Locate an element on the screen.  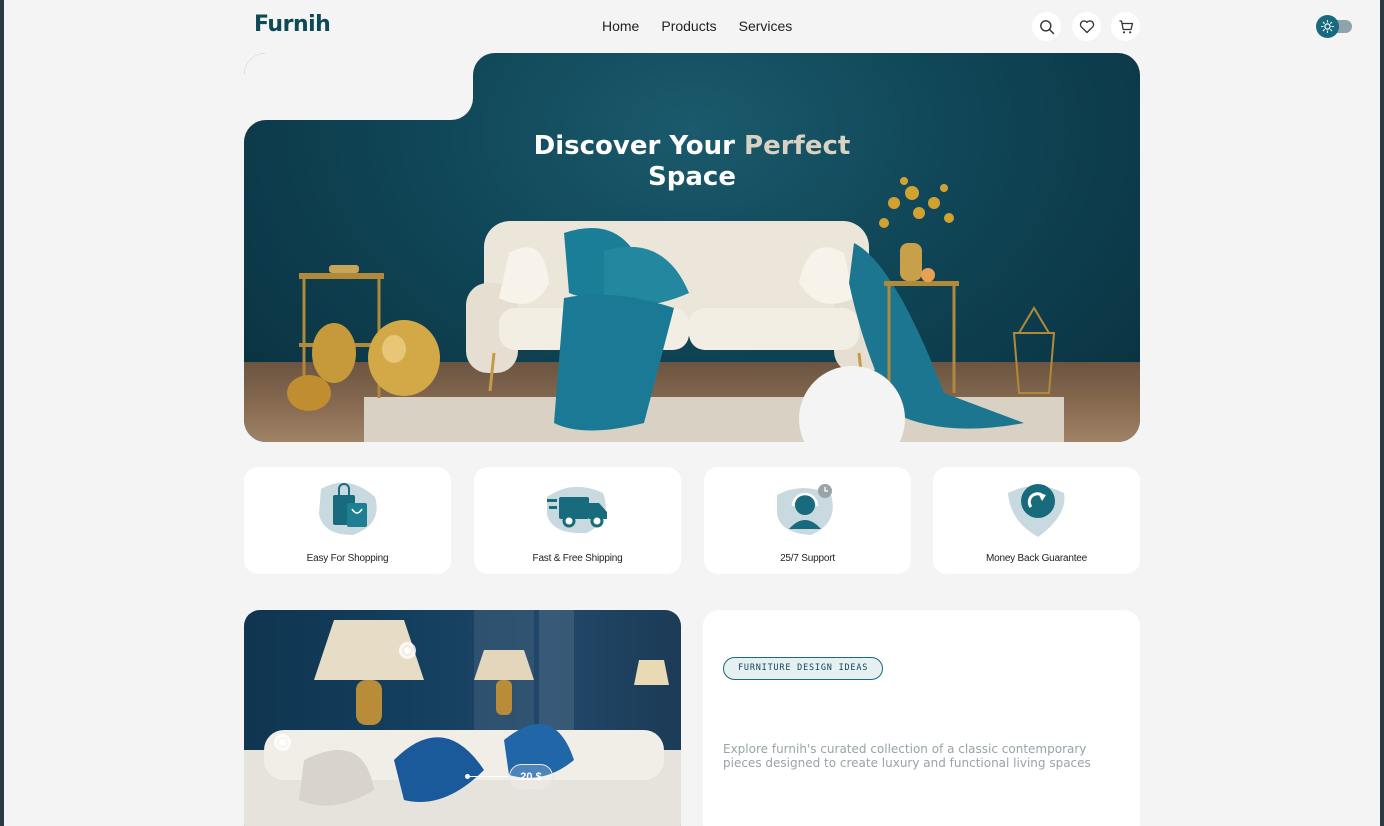
search-button is located at coordinates (1046, 26).